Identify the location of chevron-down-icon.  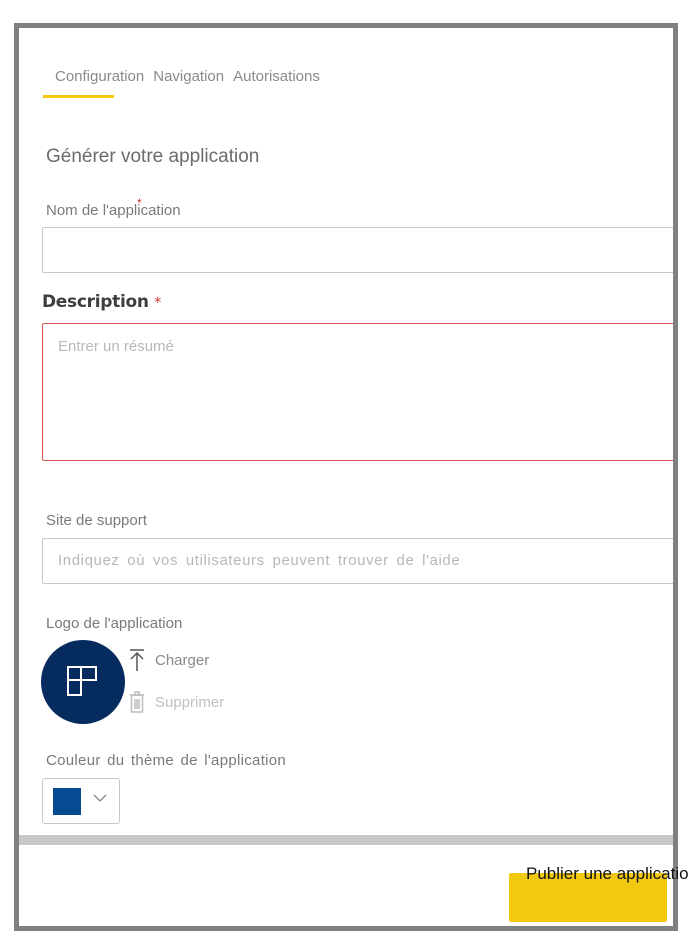
(100, 798).